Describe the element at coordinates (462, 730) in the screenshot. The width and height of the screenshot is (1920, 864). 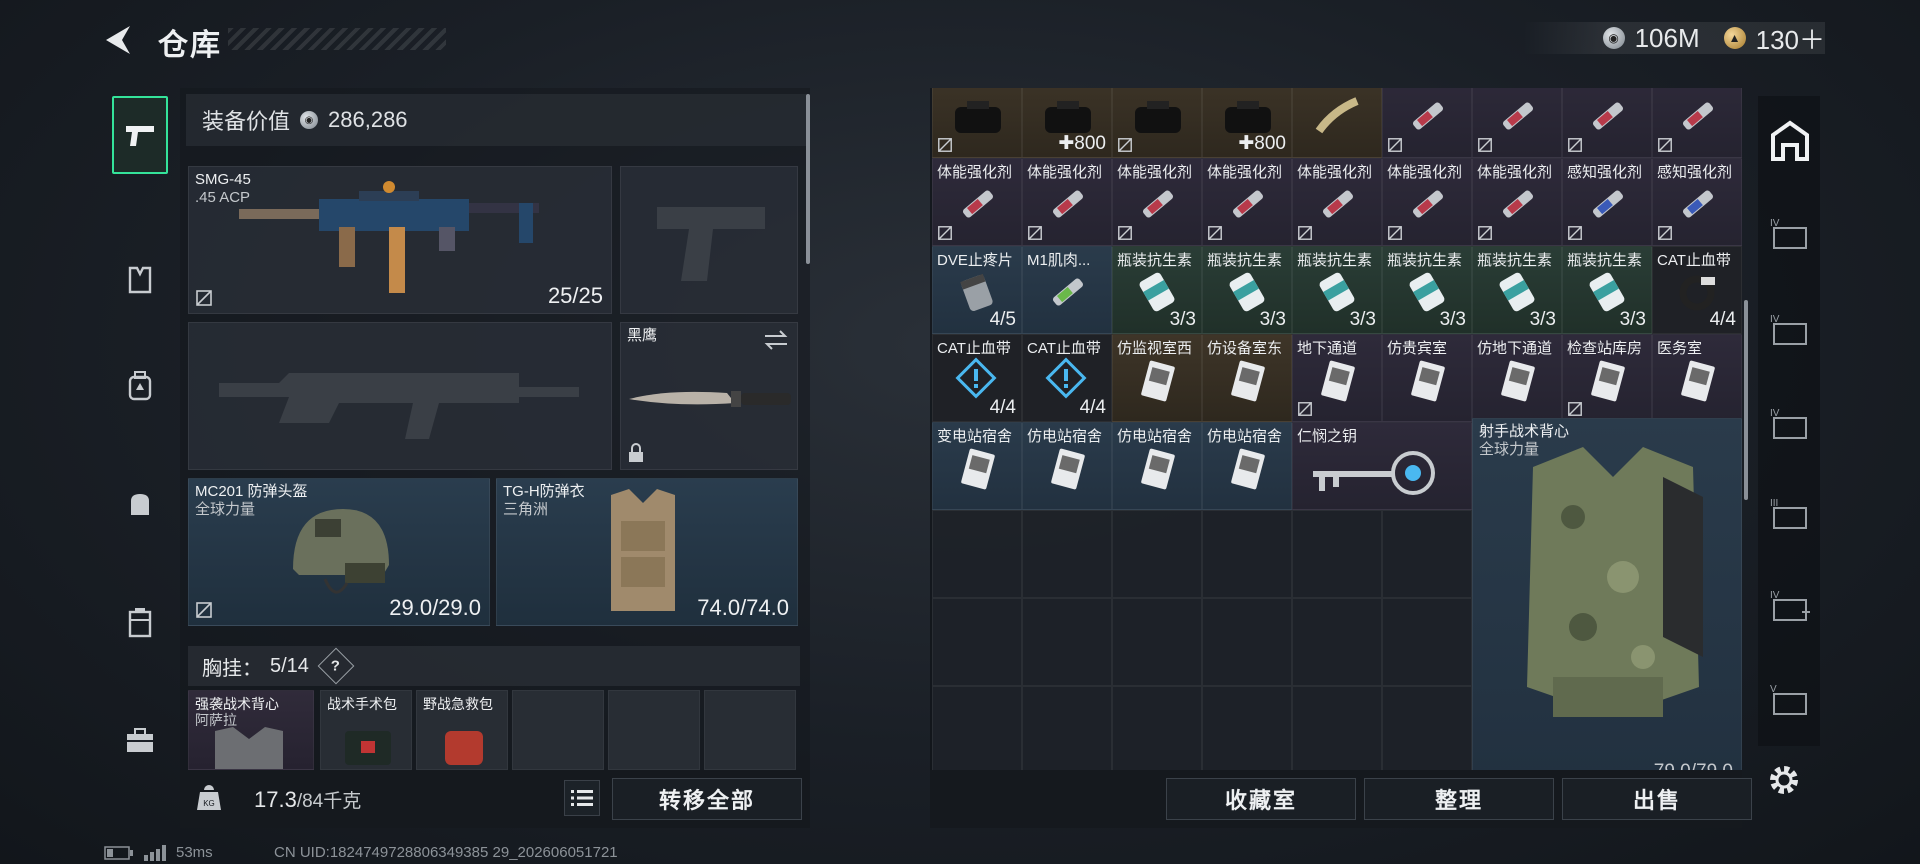
I see `chest-rig-item: 野战急救包` at that location.